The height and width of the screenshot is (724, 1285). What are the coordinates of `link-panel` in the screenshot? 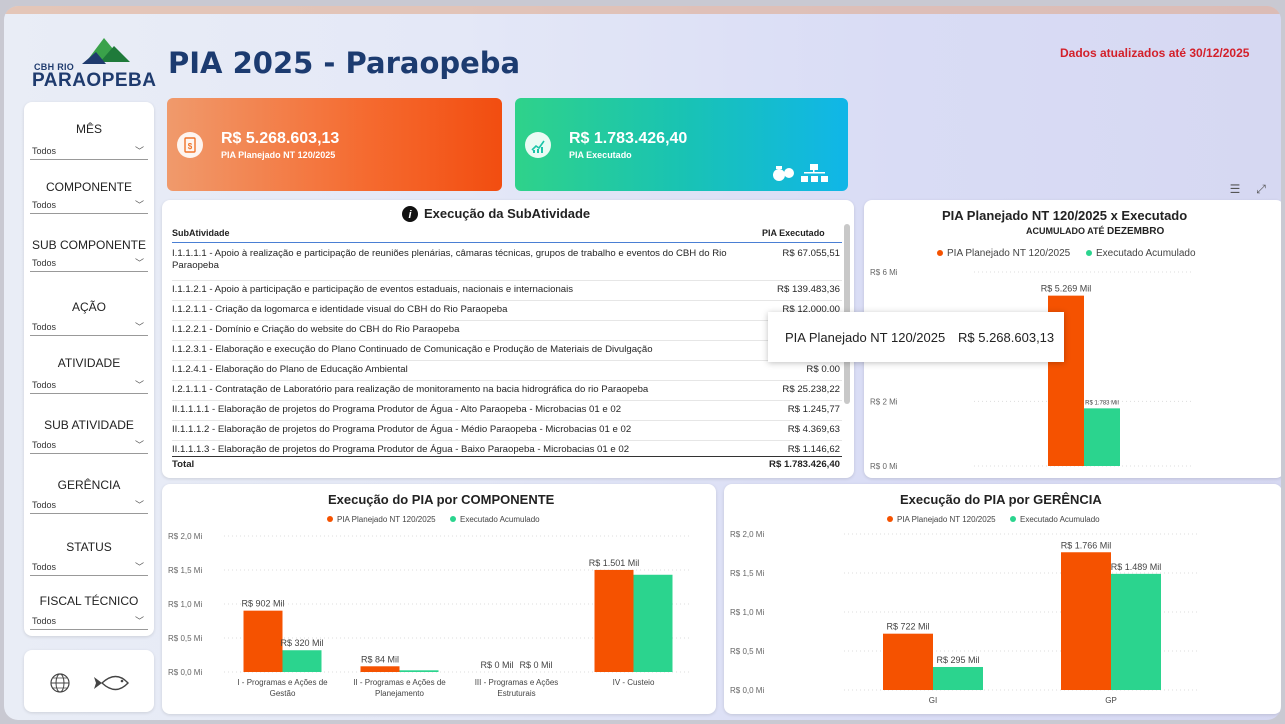 It's located at (89, 681).